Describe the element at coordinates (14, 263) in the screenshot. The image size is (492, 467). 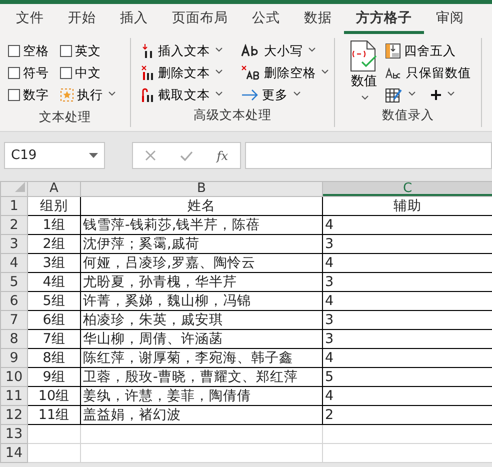
I see `row-header: 4` at that location.